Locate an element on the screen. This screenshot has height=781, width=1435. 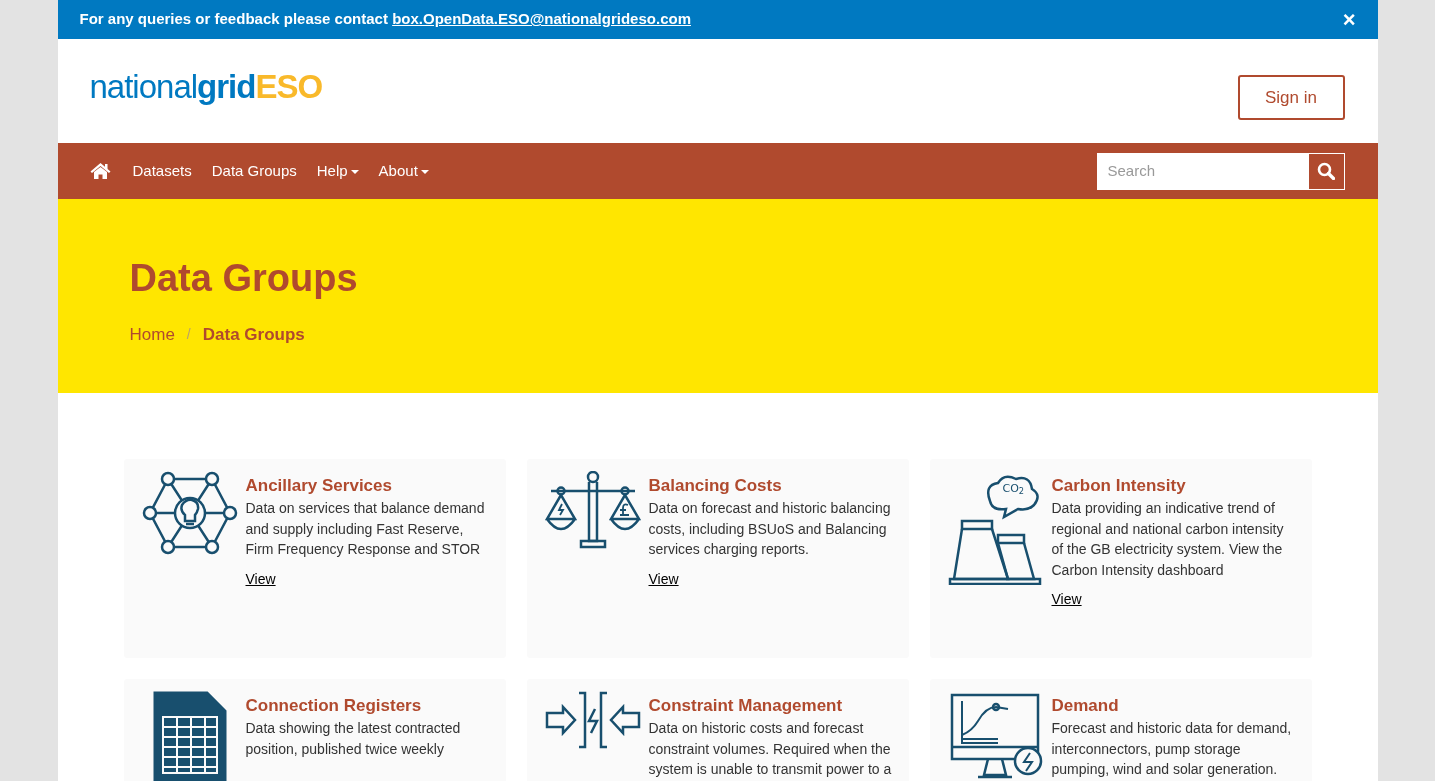
sign-in-button: Sign in is located at coordinates (1291, 97).